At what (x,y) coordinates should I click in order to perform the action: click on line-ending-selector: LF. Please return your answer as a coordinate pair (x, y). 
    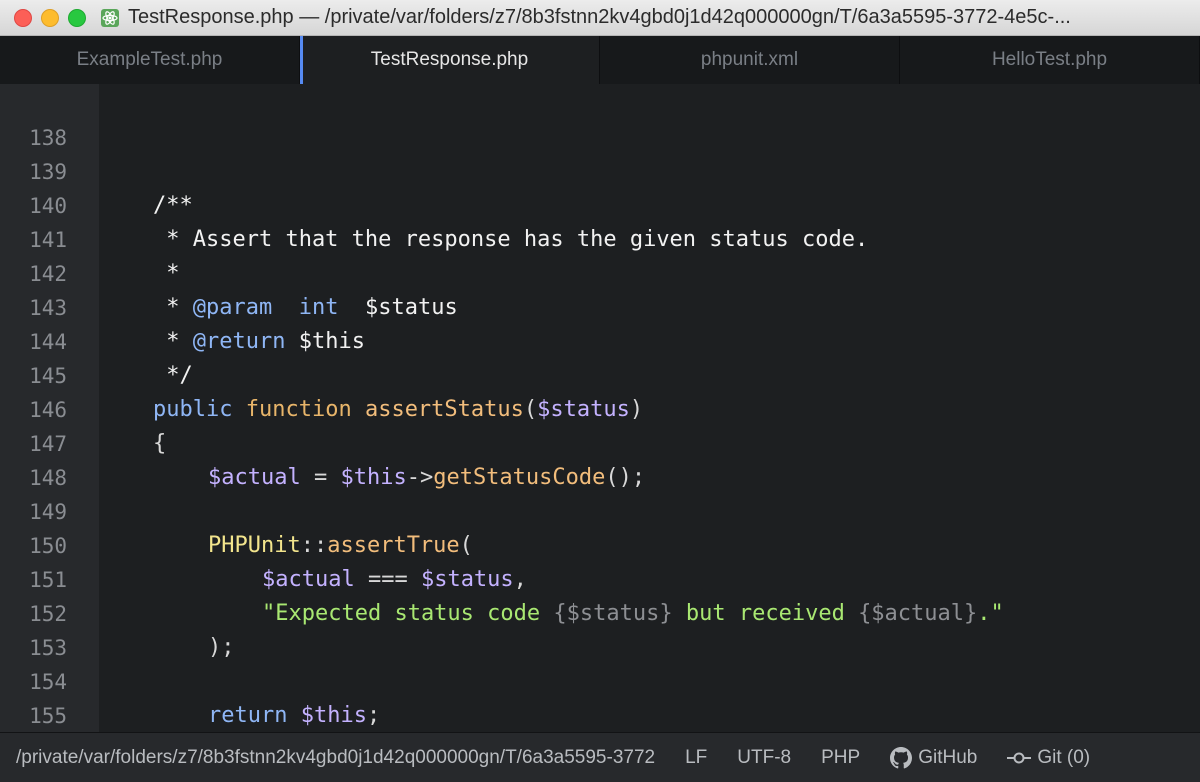
    Looking at the image, I should click on (696, 758).